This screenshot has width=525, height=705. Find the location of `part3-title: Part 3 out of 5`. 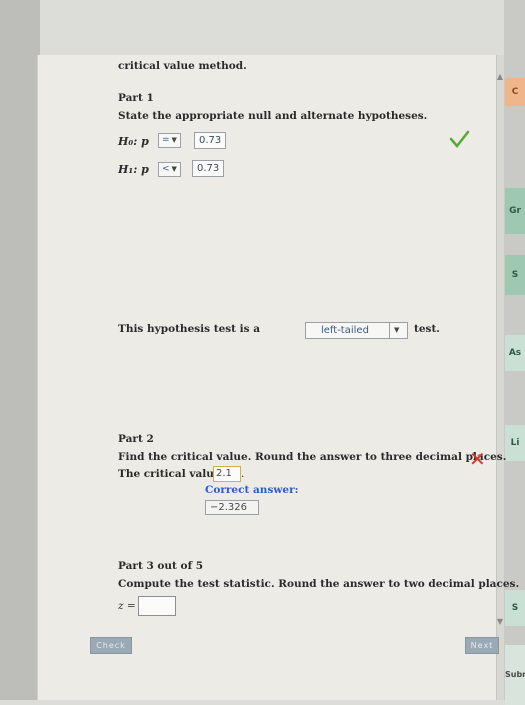

part3-title: Part 3 out of 5 is located at coordinates (161, 566).